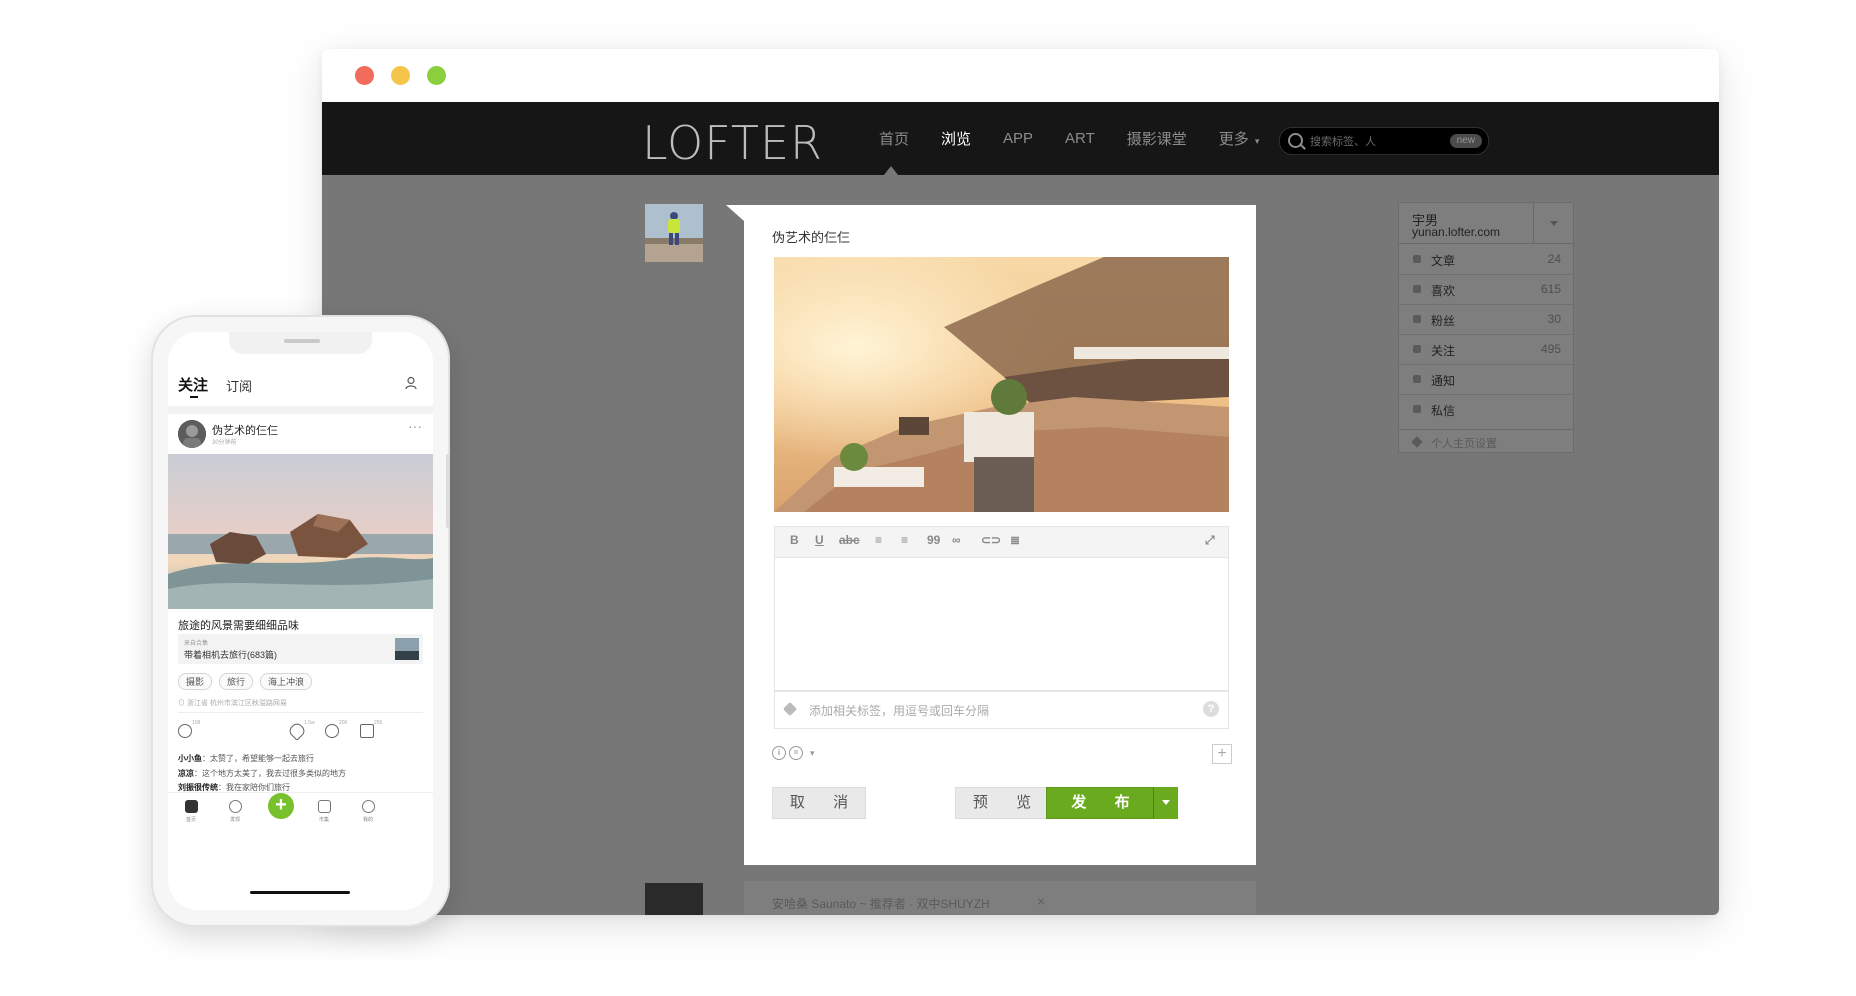 This screenshot has width=1856, height=996. I want to click on bold-button: B, so click(794, 540).